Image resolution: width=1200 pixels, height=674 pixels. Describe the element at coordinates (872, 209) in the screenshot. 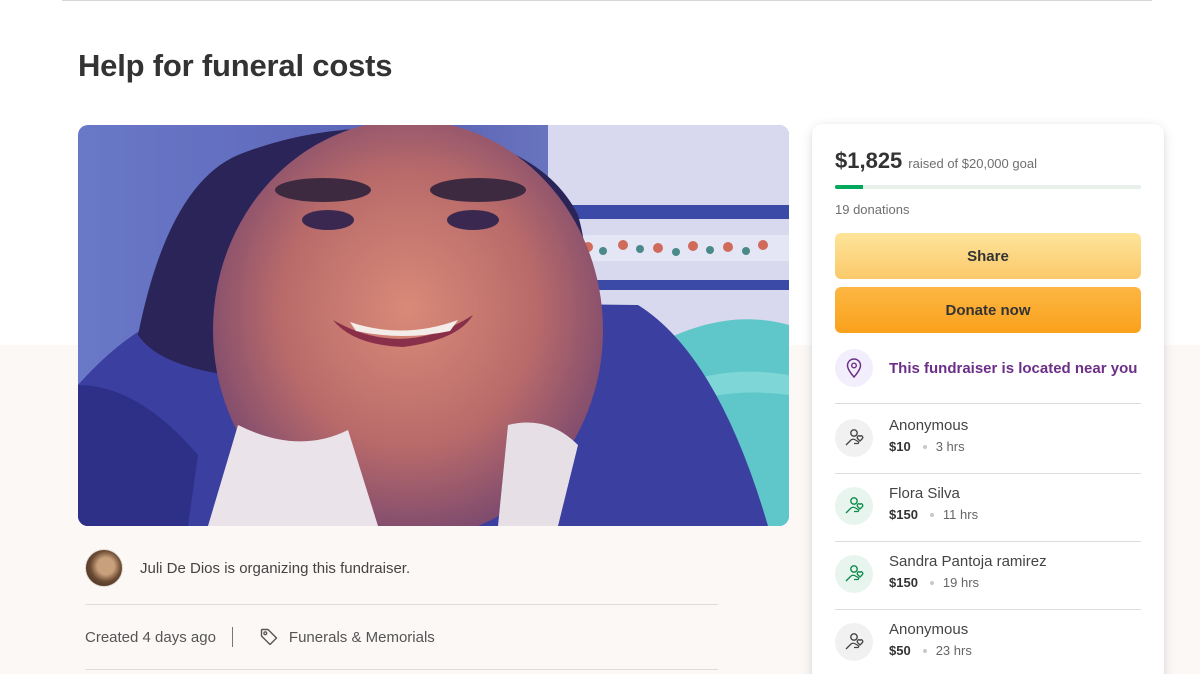

I see `donation-count: 19 donations` at that location.